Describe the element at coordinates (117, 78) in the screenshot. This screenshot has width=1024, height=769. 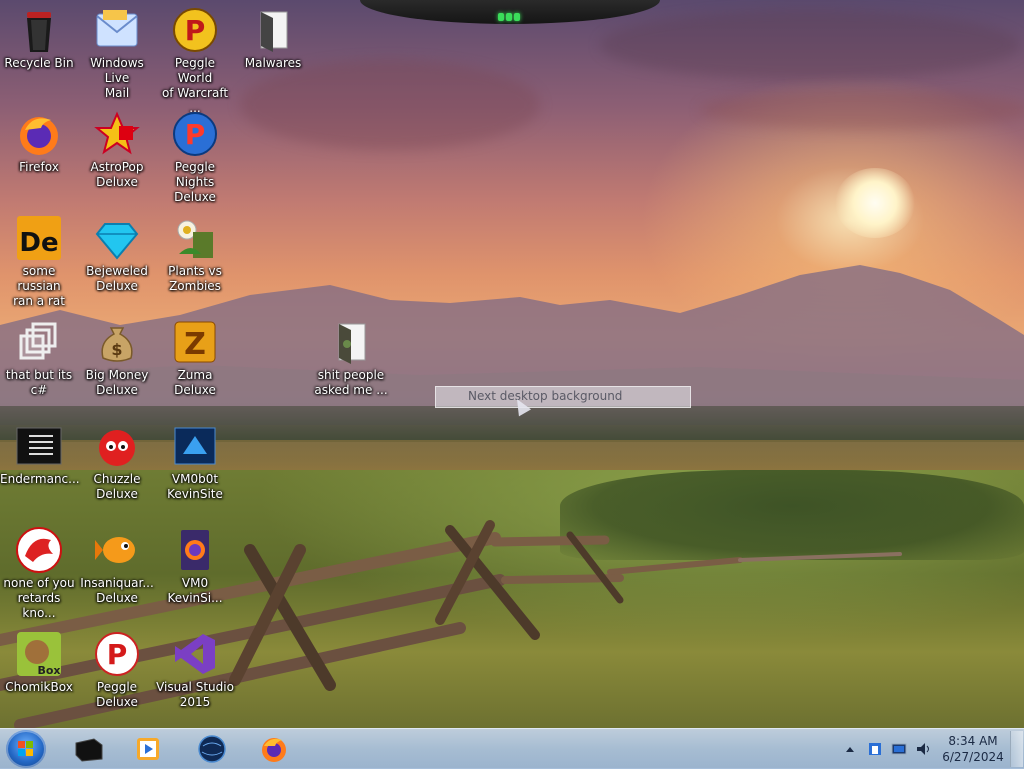
I see `desktop-icon-label: Windows Live Mail` at that location.